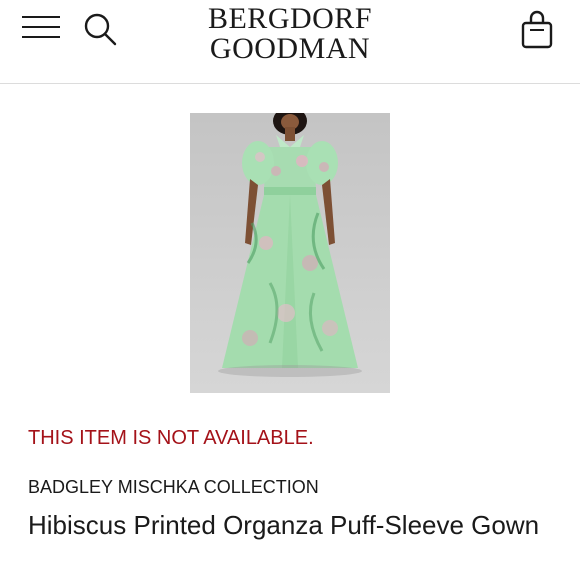 The image size is (580, 580). What do you see at coordinates (171, 438) in the screenshot?
I see `availability-notice: THIS ITEM IS NOT AVAILABLE.` at bounding box center [171, 438].